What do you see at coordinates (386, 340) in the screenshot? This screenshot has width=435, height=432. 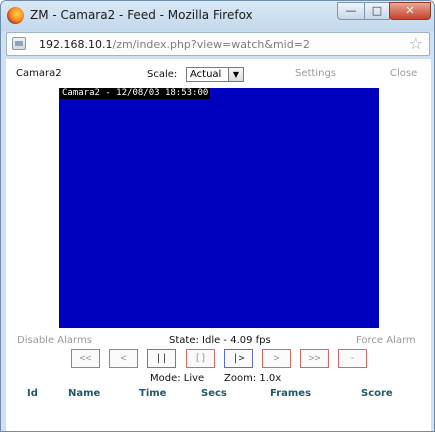 I see `force-alarm-link: Force Alarm` at bounding box center [386, 340].